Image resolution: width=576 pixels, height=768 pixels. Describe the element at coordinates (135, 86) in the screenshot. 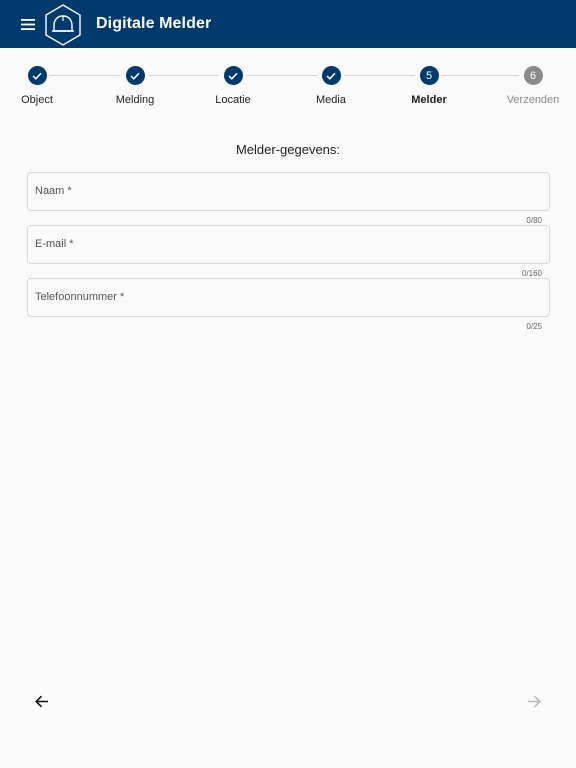

I see `step-melding: Melding` at that location.